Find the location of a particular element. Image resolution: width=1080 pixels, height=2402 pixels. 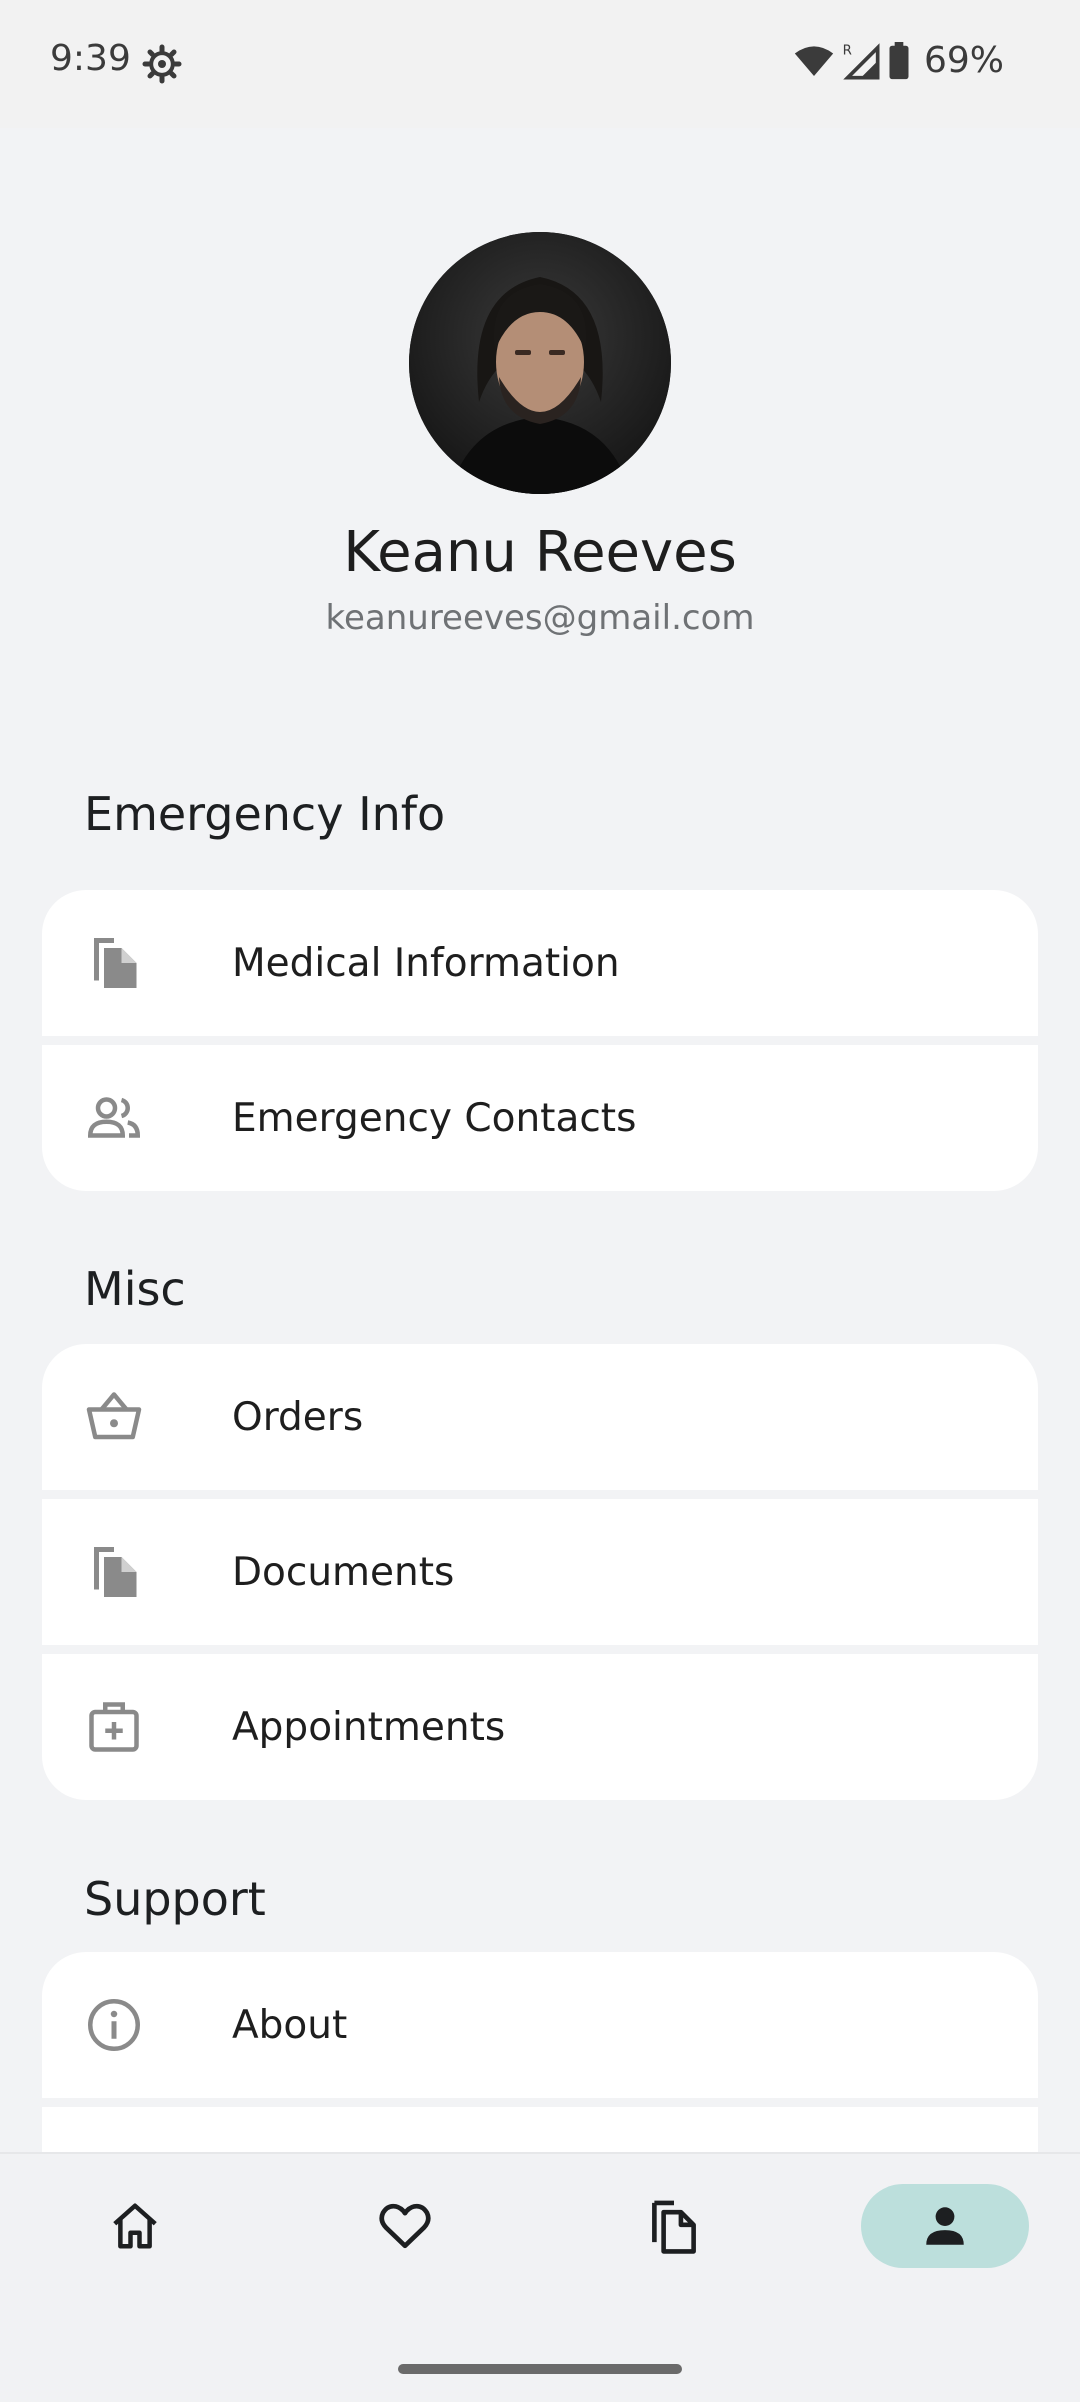

nav-home is located at coordinates (135, 2226).